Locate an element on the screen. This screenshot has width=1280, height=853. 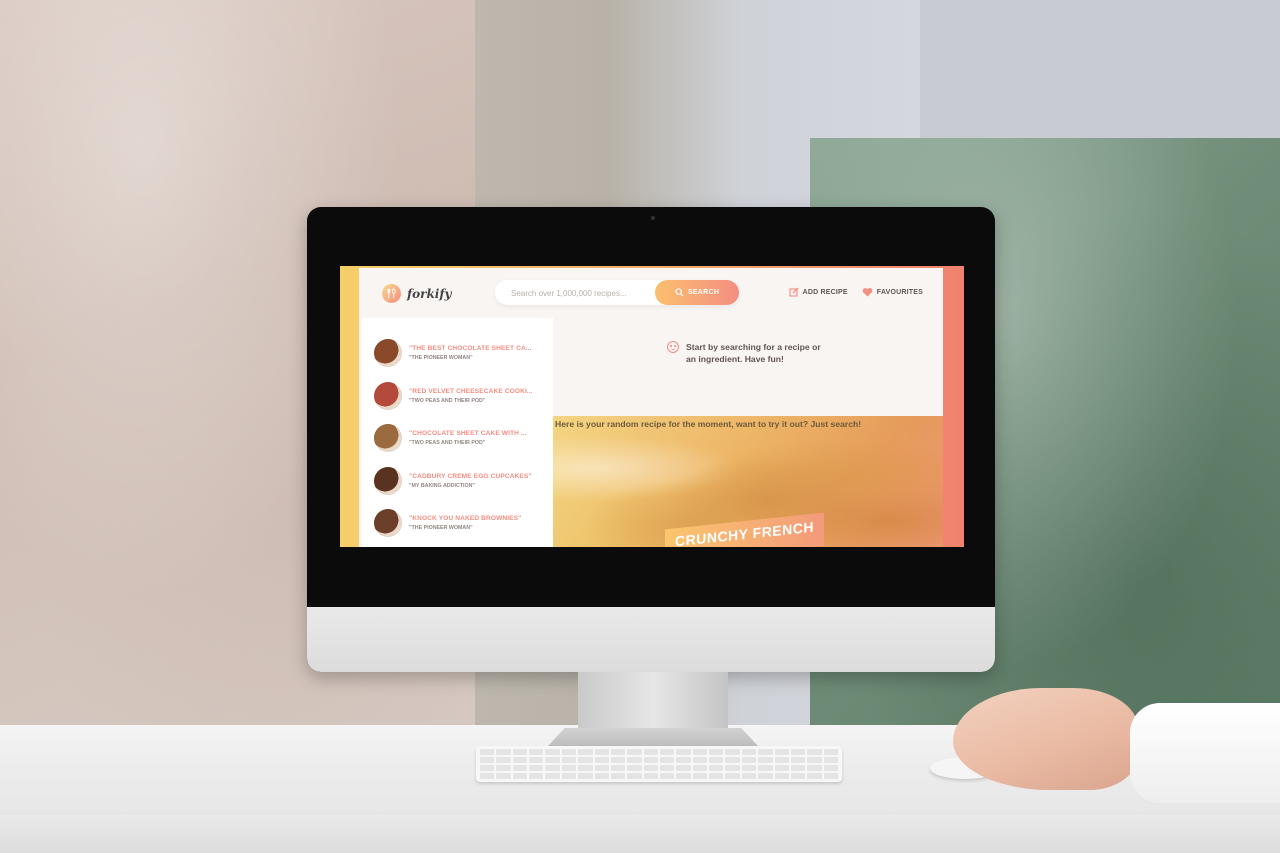
favourites-button: FAVOURITES is located at coordinates (892, 292).